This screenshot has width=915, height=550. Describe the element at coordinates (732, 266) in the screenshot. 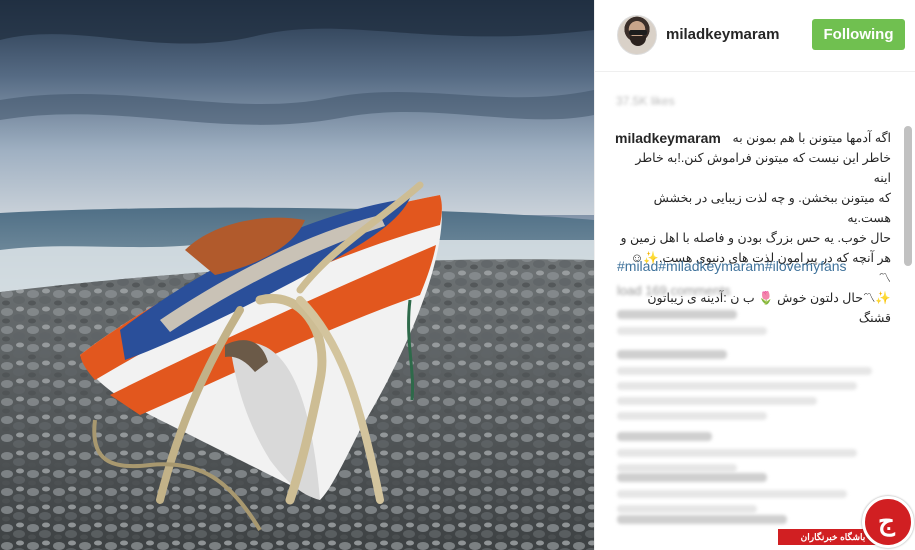

I see `caption-hashtags: #milad#miladkeymaram#ilovemyfans` at that location.